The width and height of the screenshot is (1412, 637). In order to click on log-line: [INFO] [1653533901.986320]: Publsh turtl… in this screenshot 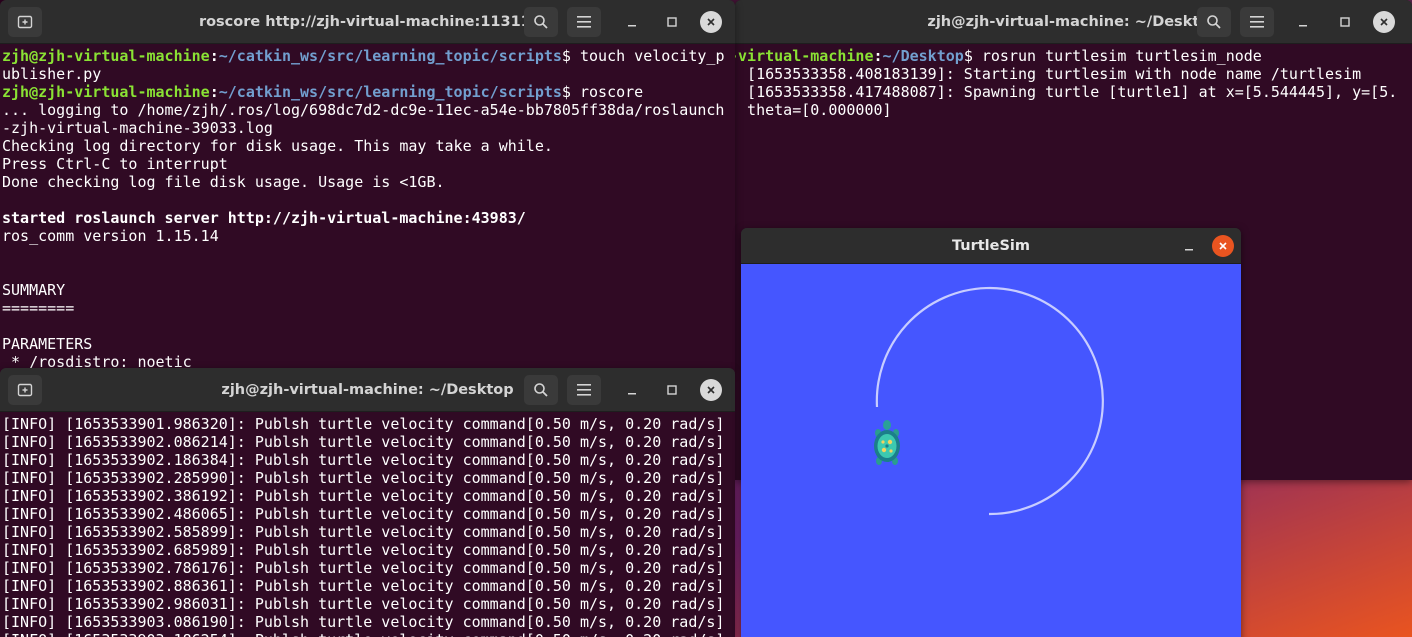, I will do `click(363, 424)`.